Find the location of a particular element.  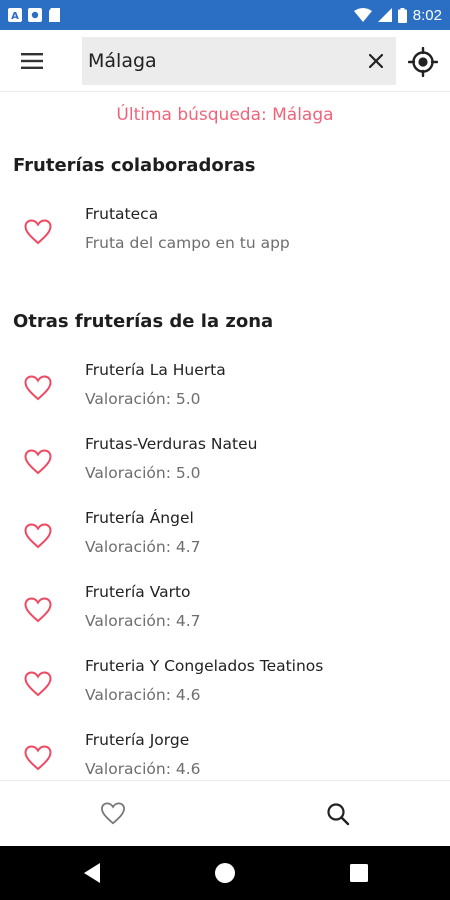

settings-notification-icon is located at coordinates (35, 15).